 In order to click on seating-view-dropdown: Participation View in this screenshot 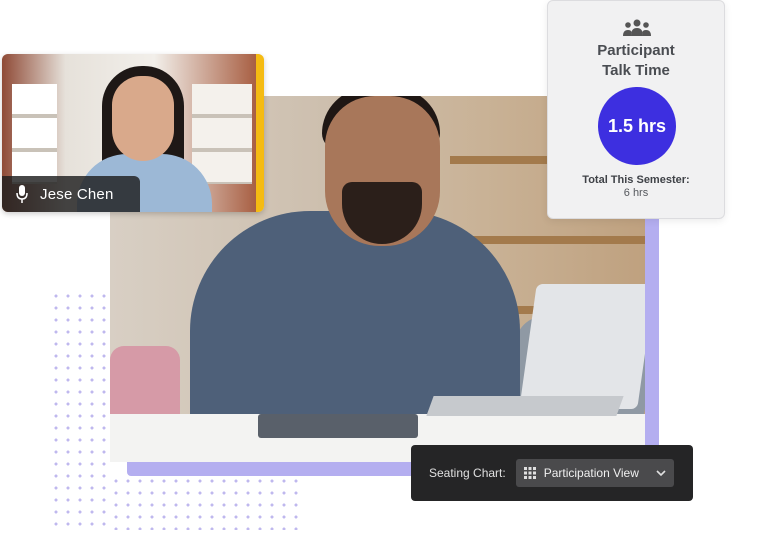, I will do `click(594, 473)`.